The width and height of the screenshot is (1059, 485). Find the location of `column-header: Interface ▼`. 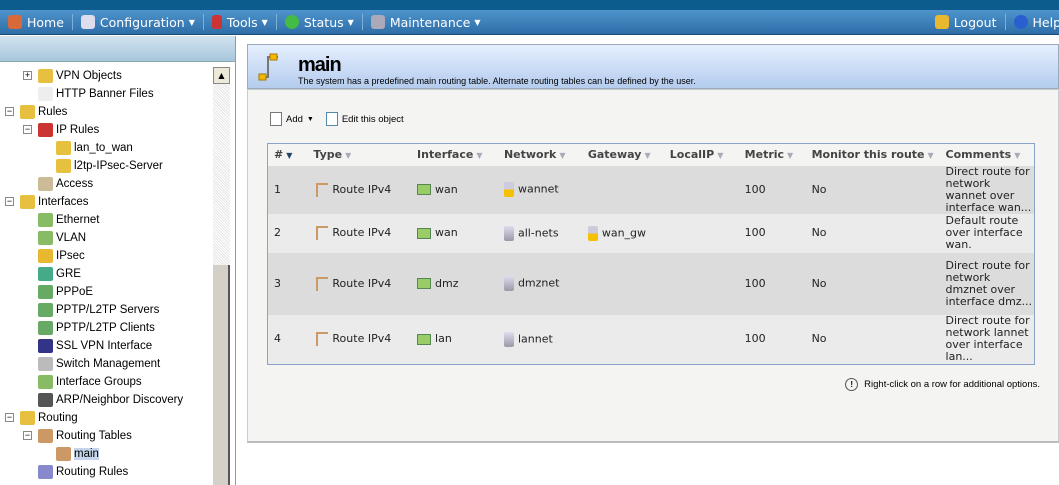

column-header: Interface ▼ is located at coordinates (454, 154).